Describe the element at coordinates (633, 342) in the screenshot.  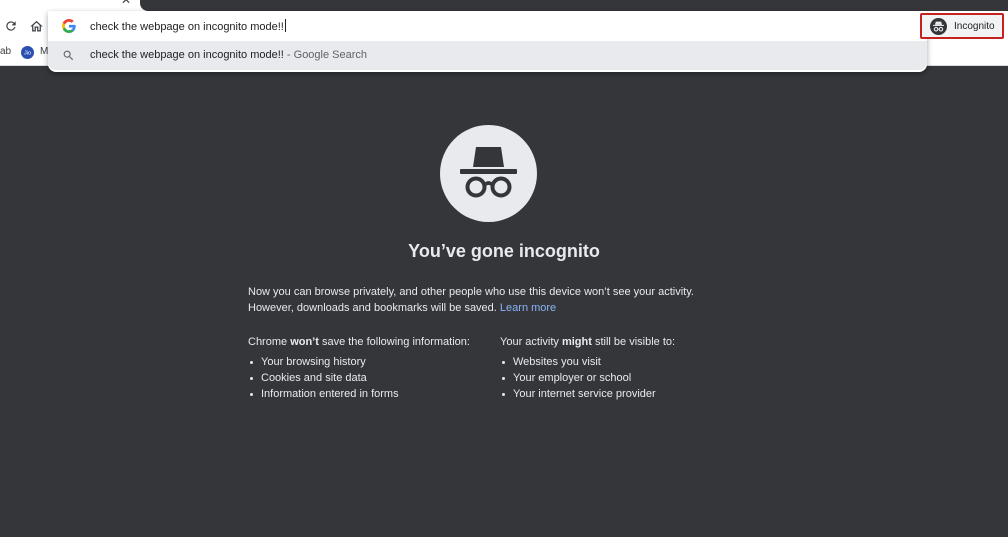
I see `heading-text: still be visible to:` at that location.